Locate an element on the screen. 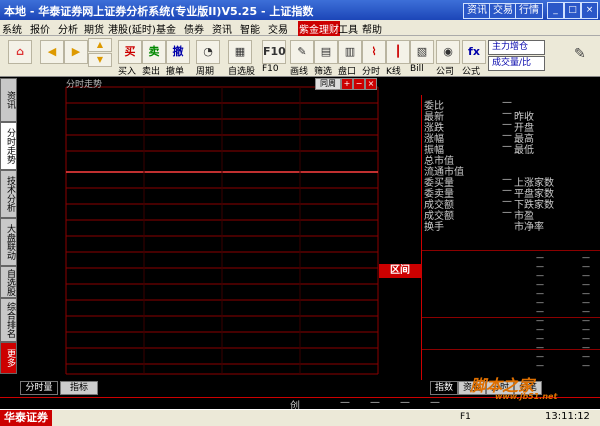 The image size is (600, 426). toolbar-button-icon: ▶ is located at coordinates (76, 52).